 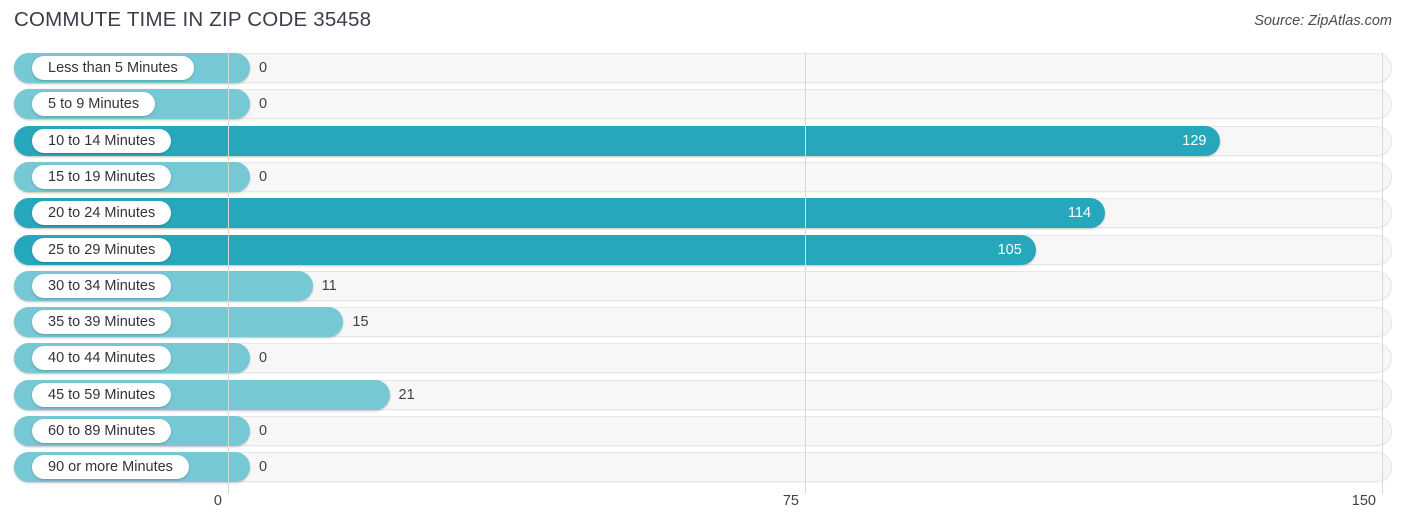 What do you see at coordinates (790, 501) in the screenshot?
I see `axis-tick-label: 75` at bounding box center [790, 501].